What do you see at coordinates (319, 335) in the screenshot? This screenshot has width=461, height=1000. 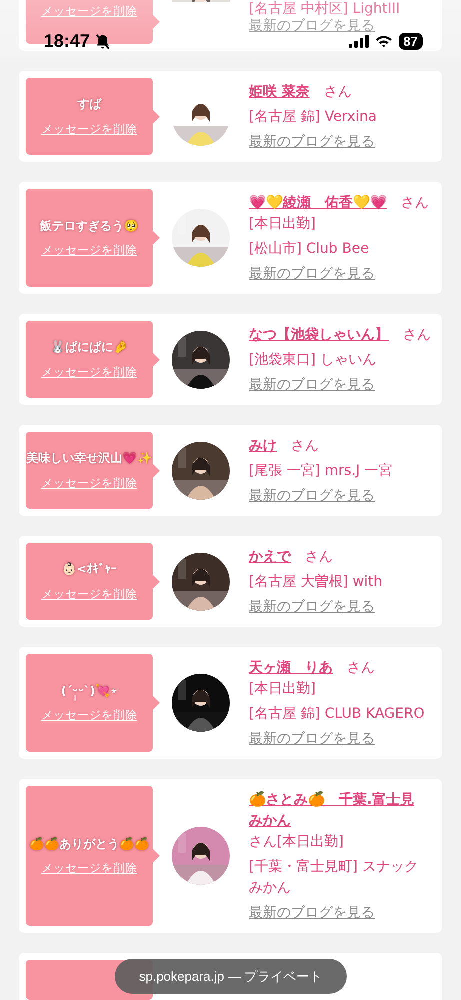 I see `girl-name-link: なつ【池袋しゃいん】` at bounding box center [319, 335].